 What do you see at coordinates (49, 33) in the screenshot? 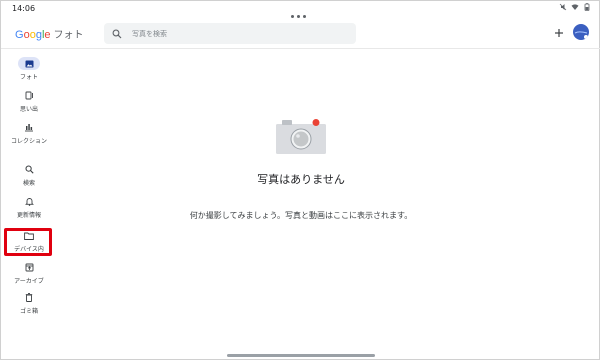
I see `google-photos-logo: Google フォト` at bounding box center [49, 33].